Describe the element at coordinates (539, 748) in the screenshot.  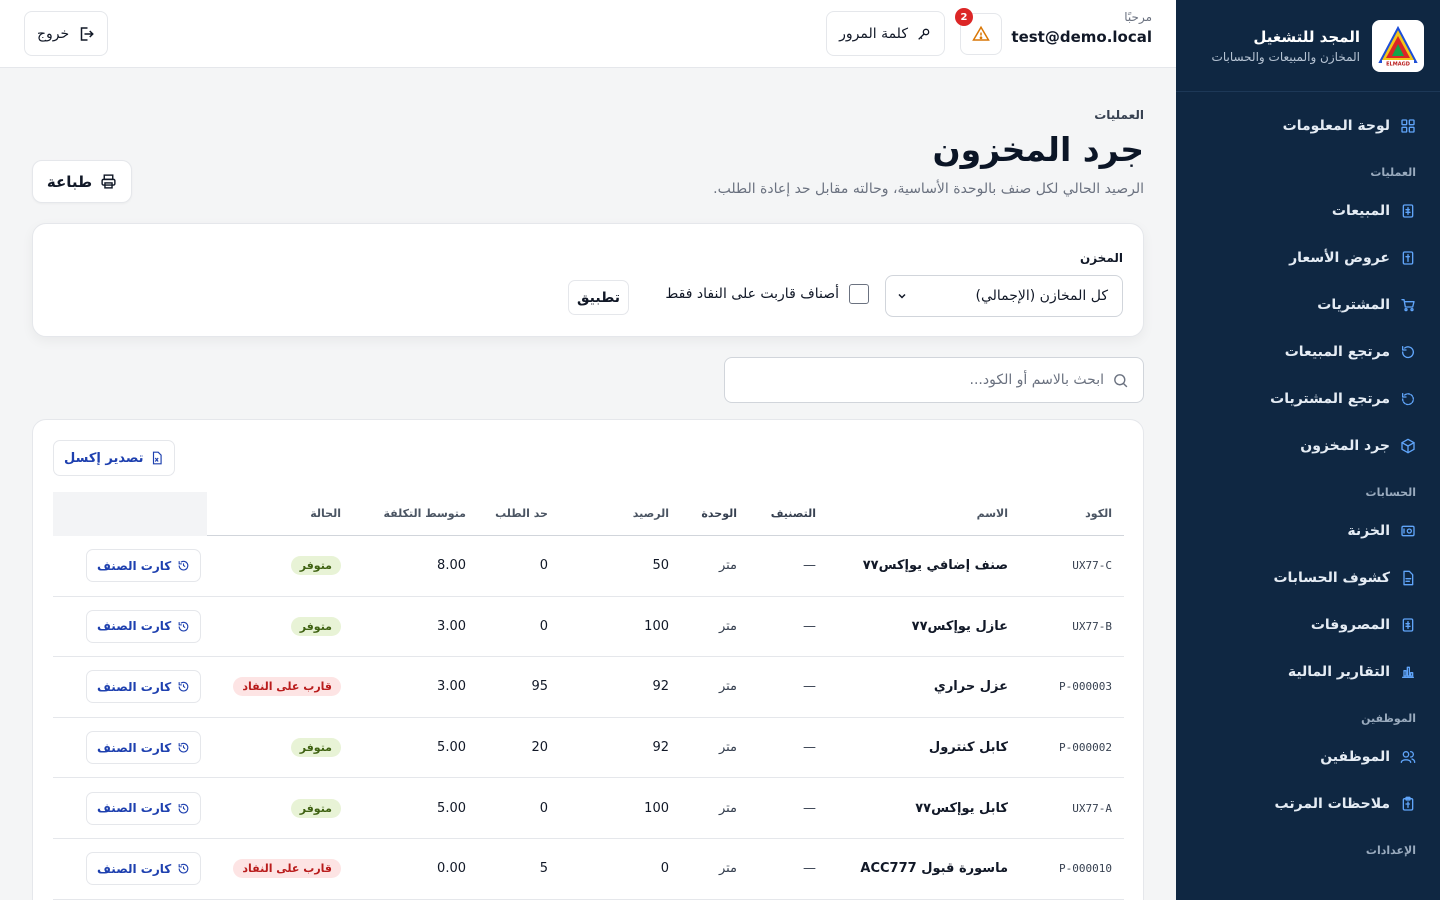
I see `cell-reorder: 20` at that location.